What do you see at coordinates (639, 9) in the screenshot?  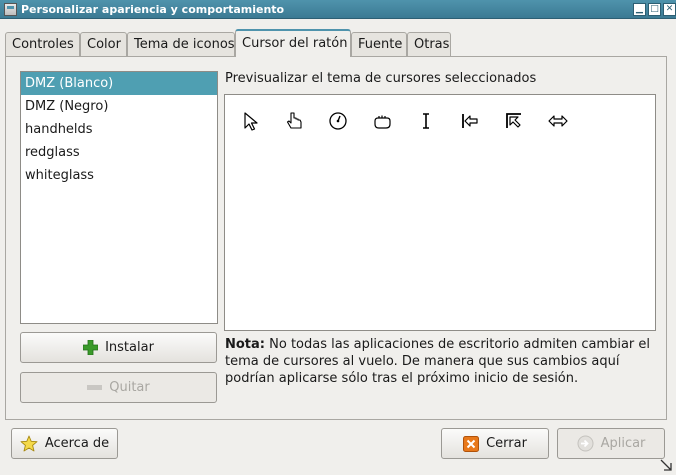 I see `minimize-button: ▁` at bounding box center [639, 9].